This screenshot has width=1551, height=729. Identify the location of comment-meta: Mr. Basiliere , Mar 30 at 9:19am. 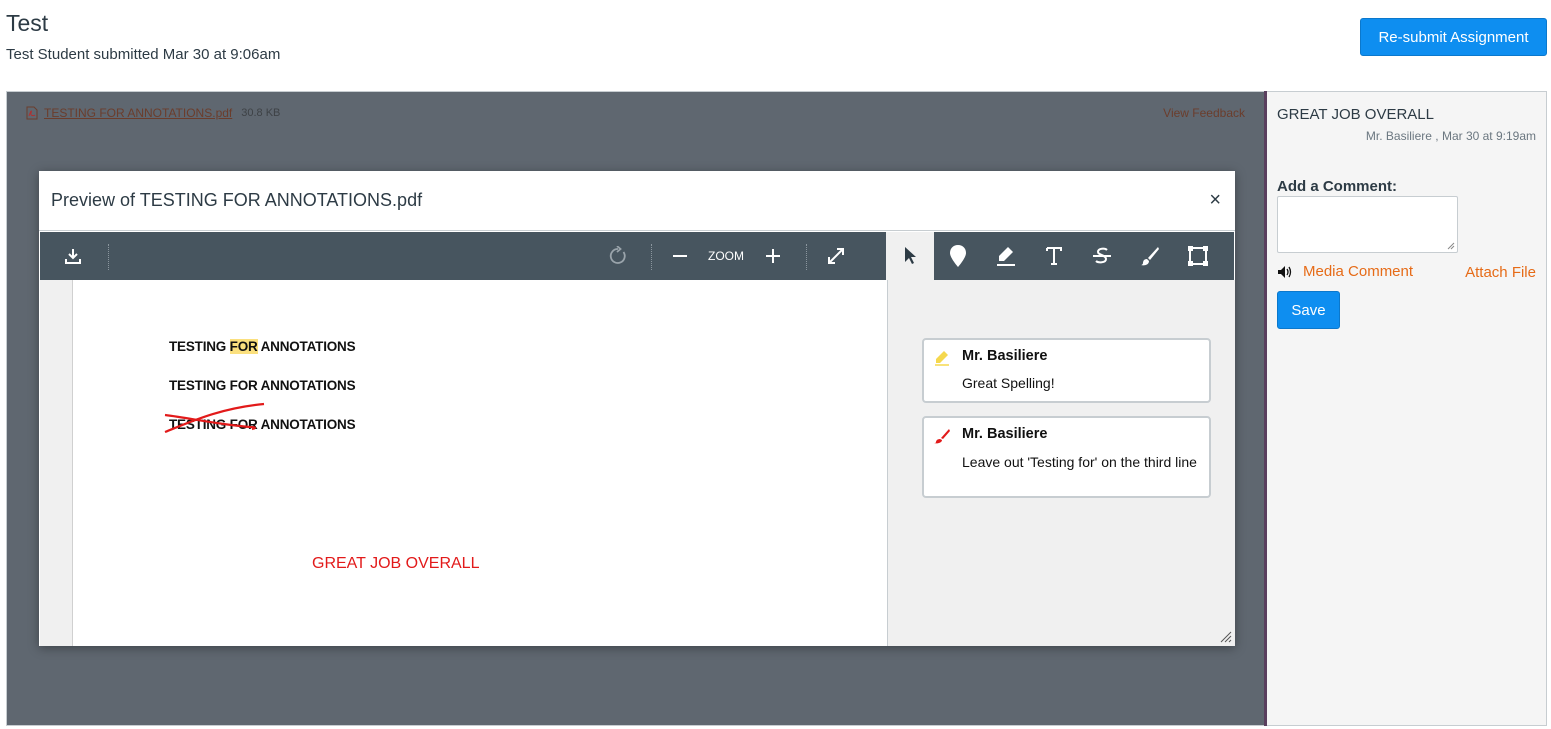
(1450, 136).